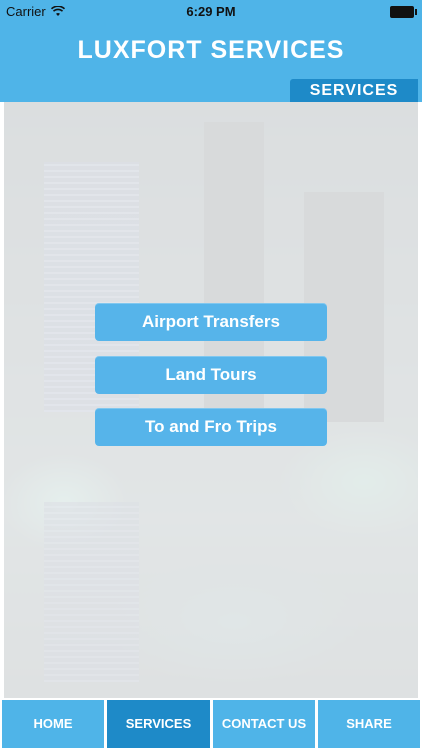 The width and height of the screenshot is (422, 750). I want to click on tab-home: HOME, so click(53, 724).